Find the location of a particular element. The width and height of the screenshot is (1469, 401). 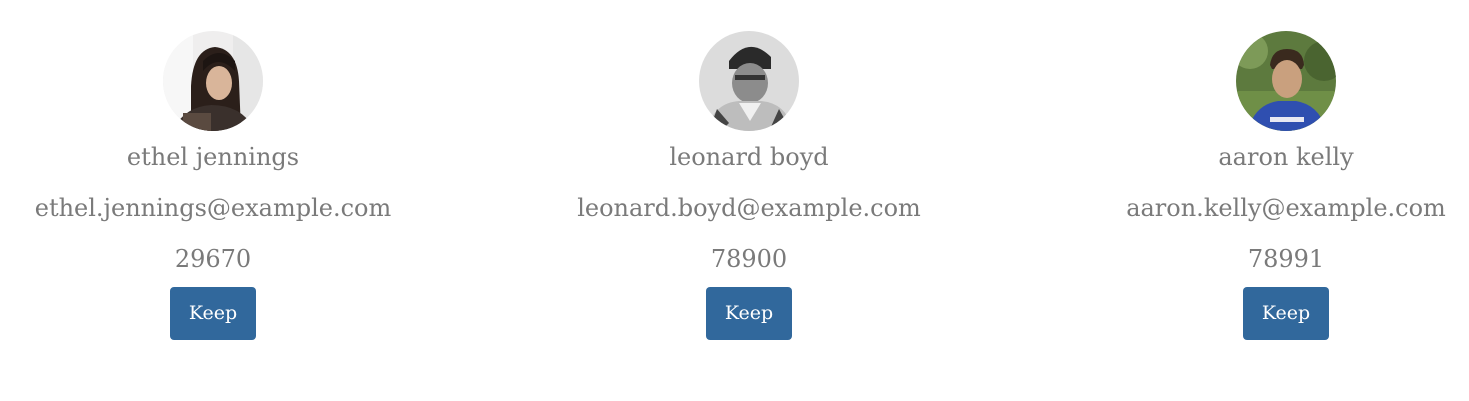

avatar-photo-leonard is located at coordinates (749, 81).